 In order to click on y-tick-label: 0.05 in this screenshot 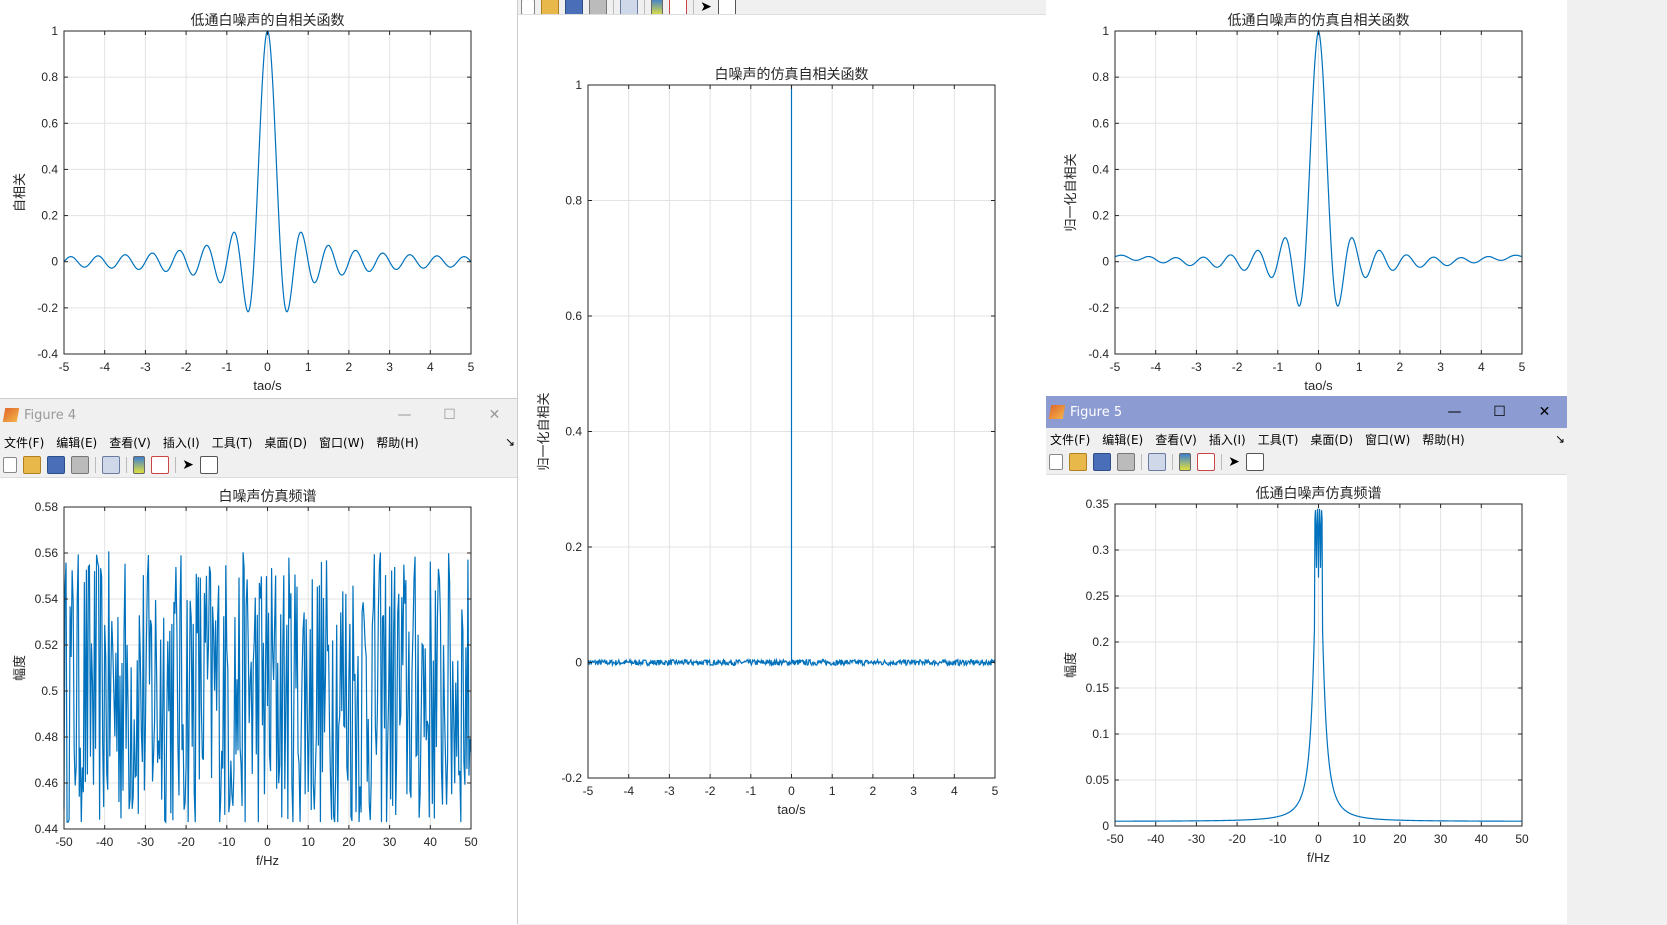, I will do `click(1098, 780)`.